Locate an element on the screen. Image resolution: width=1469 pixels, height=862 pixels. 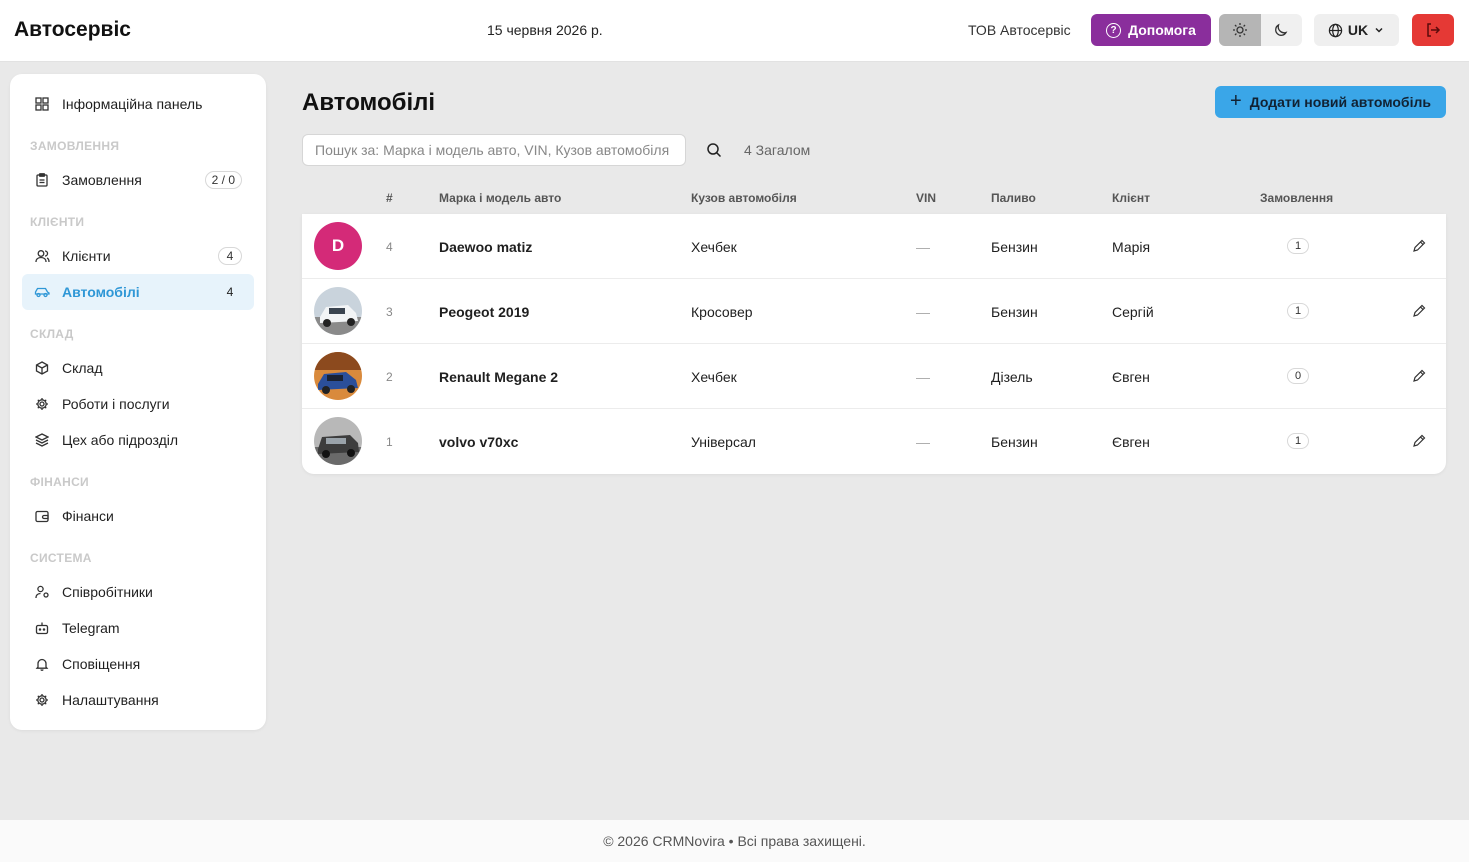
theme-toggle is located at coordinates (1260, 30).